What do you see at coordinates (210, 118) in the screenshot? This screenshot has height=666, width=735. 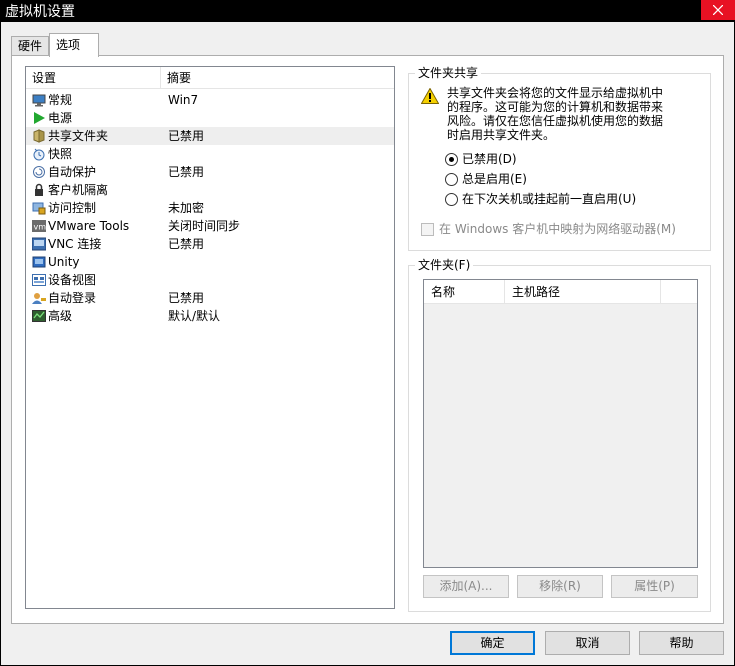 I see `settings-row-power: 电源` at bounding box center [210, 118].